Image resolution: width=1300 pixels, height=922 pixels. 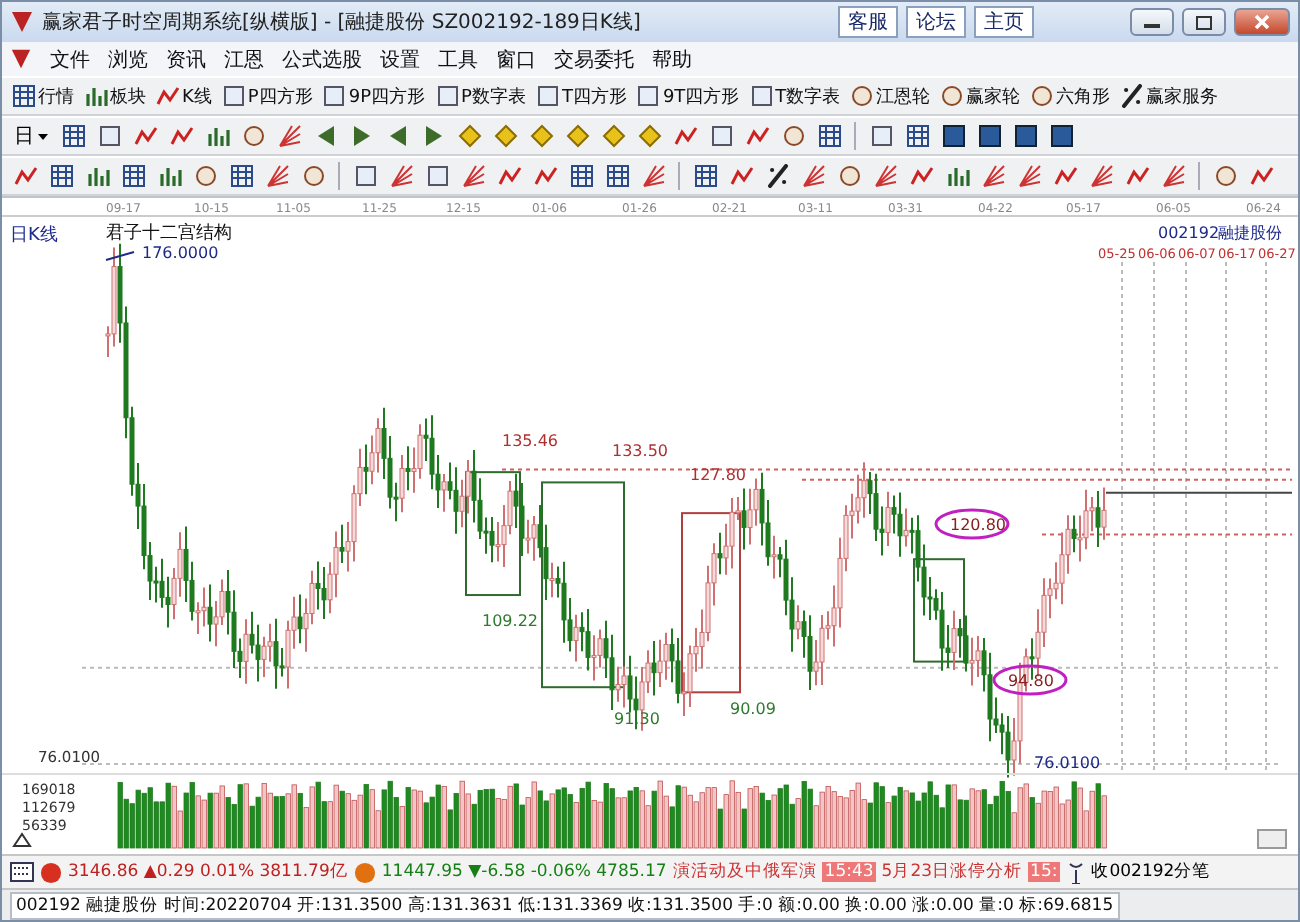 What do you see at coordinates (458, 59) in the screenshot?
I see `menu-item: 工具` at bounding box center [458, 59].